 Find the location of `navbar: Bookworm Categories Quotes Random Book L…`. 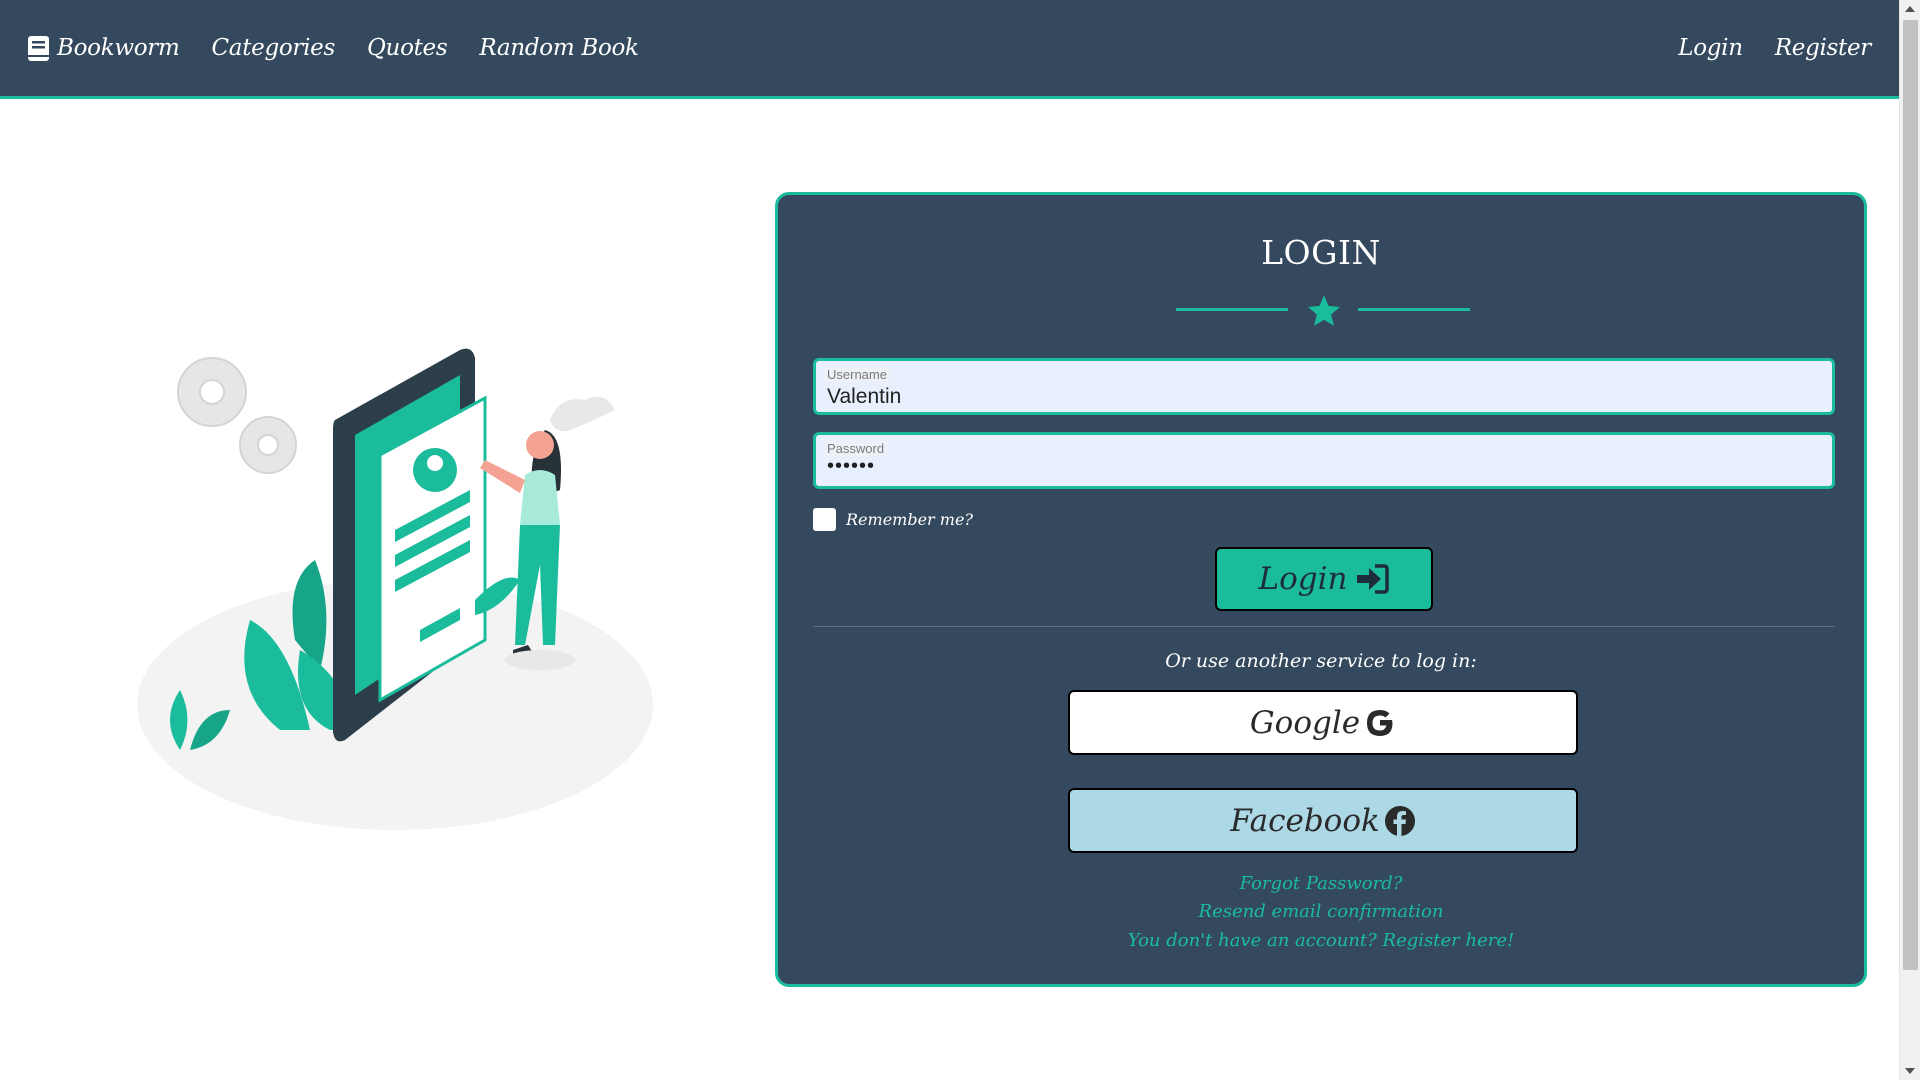

navbar: Bookworm Categories Quotes Random Book L… is located at coordinates (949, 49).